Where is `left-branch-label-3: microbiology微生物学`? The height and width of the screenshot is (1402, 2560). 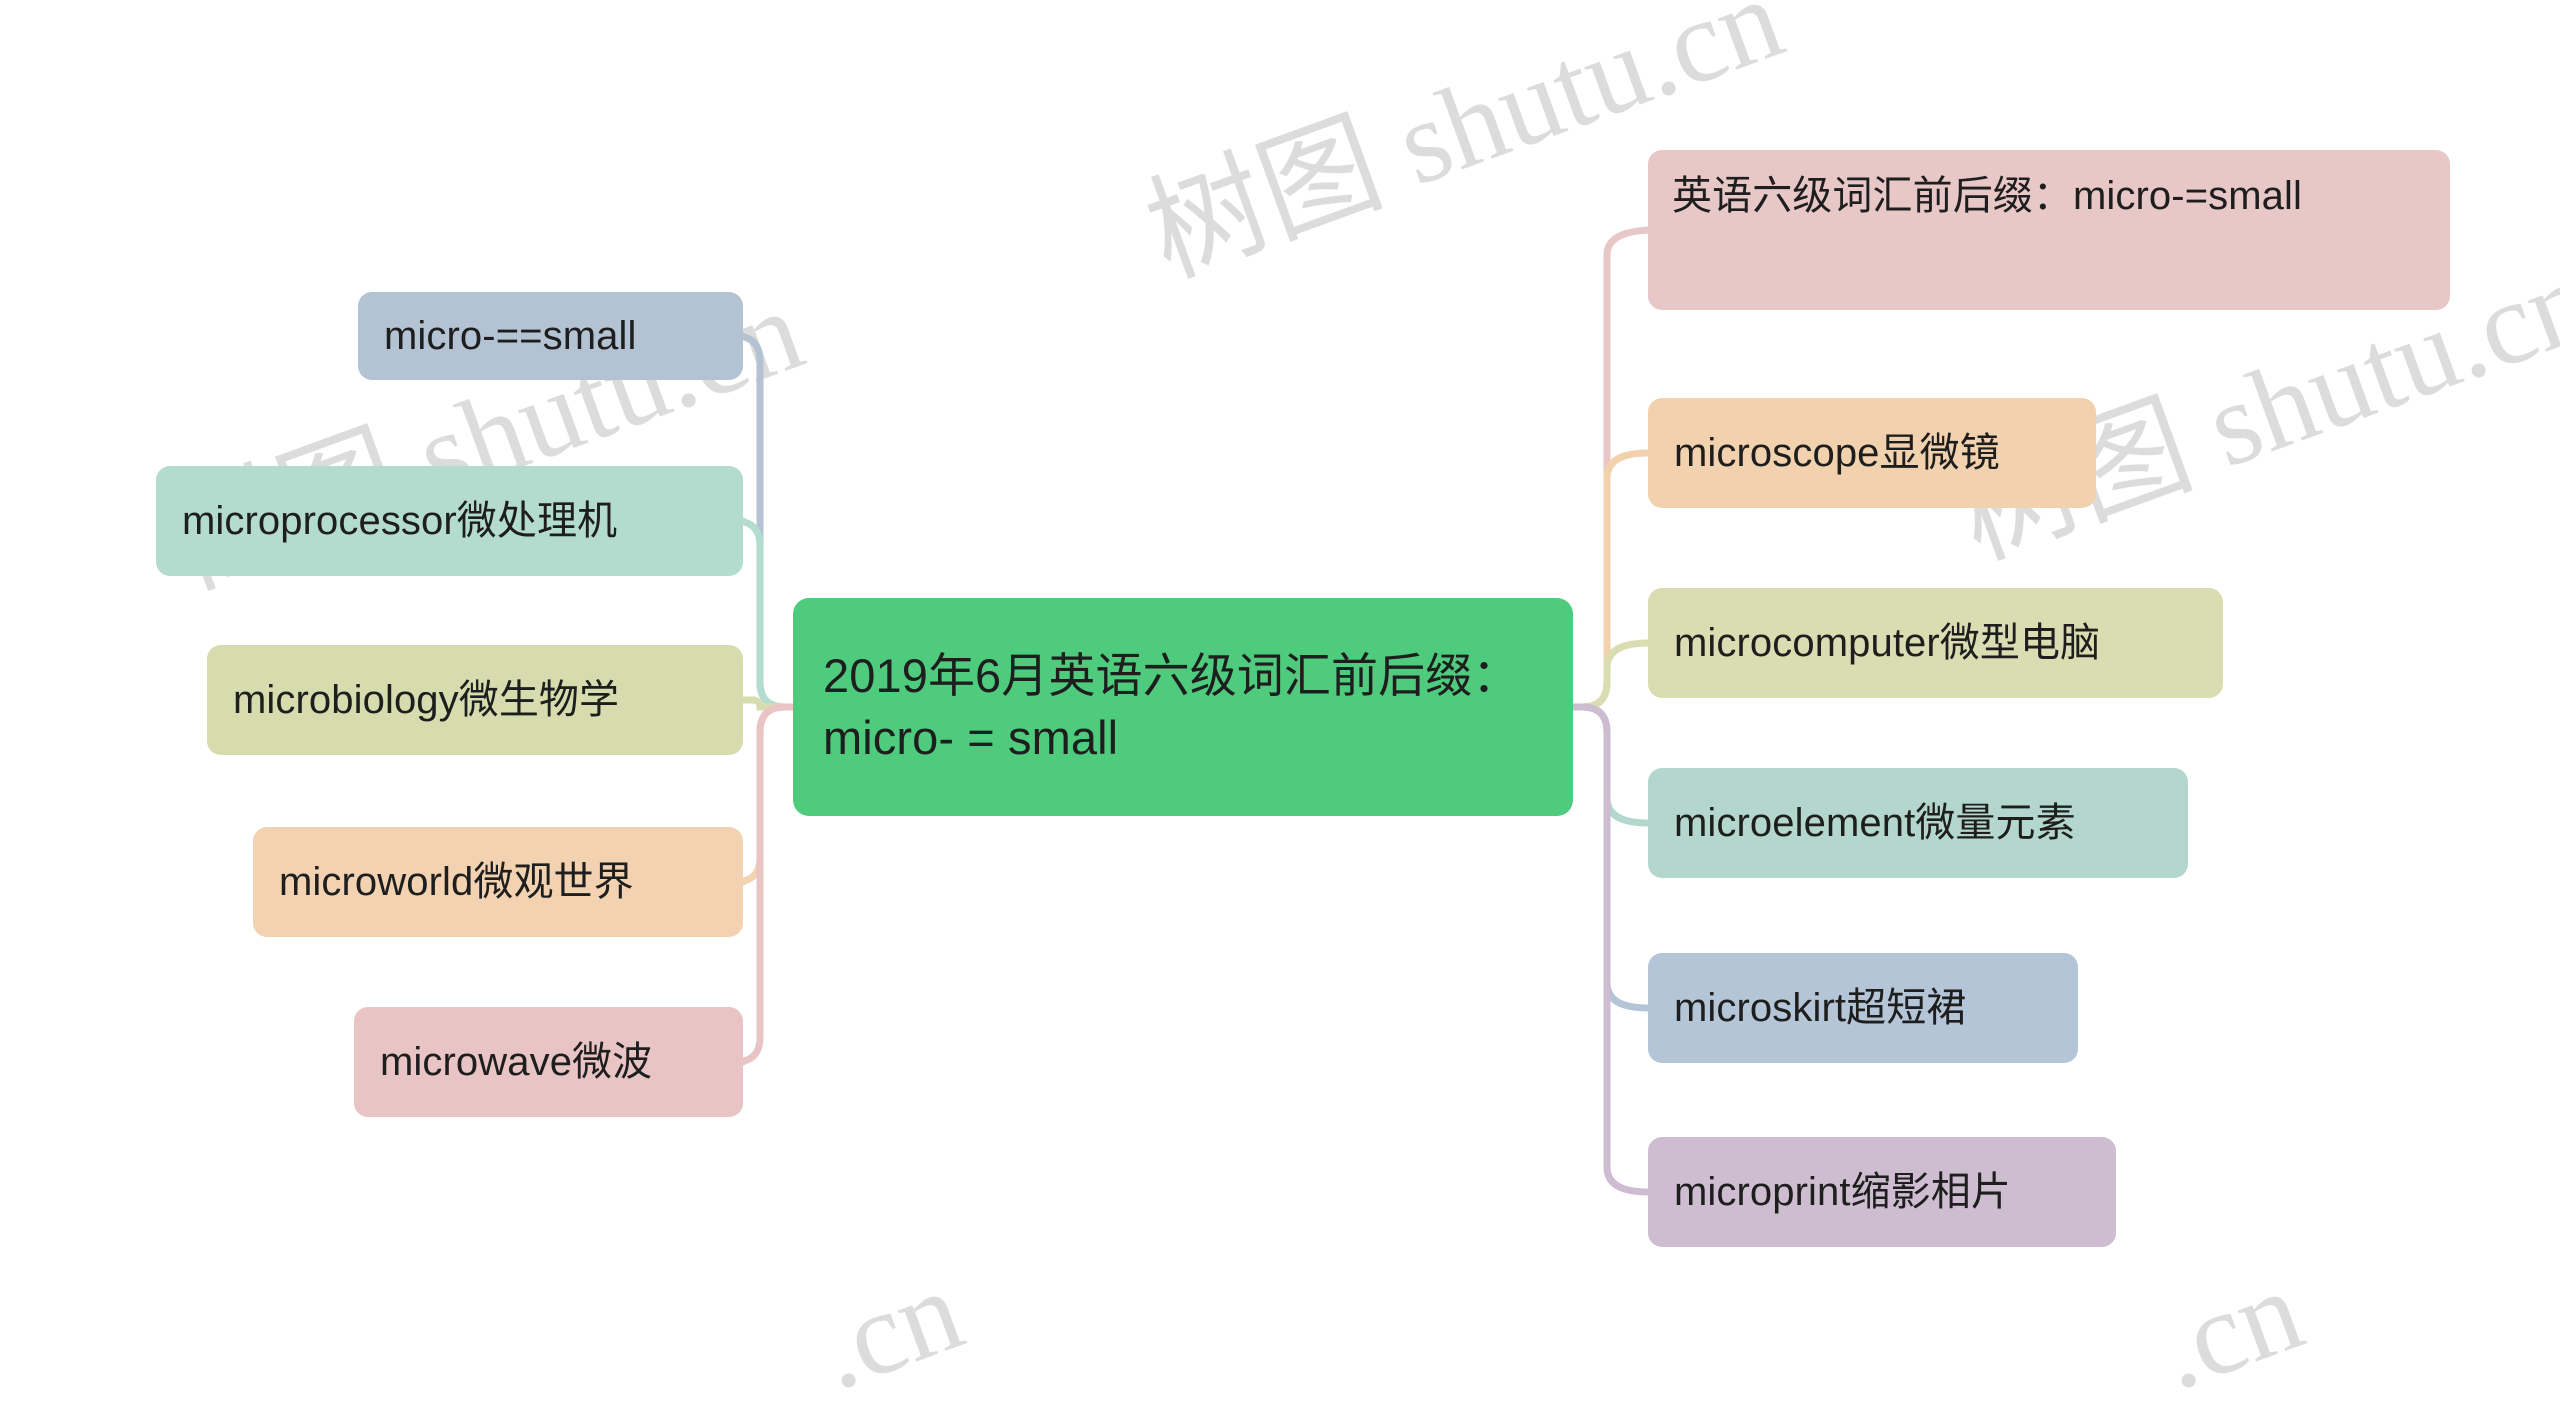 left-branch-label-3: microbiology微生物学 is located at coordinates (426, 699).